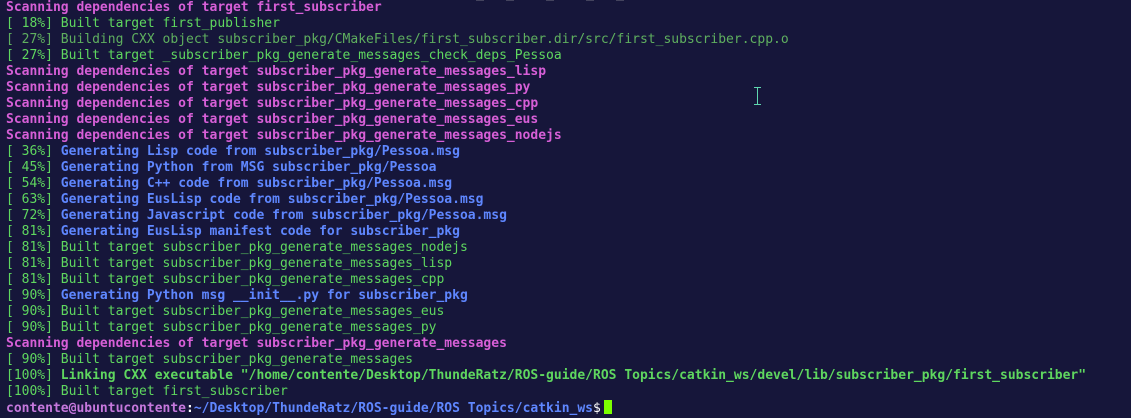 The width and height of the screenshot is (1131, 418). What do you see at coordinates (29, 215) in the screenshot?
I see `progress-percent: [ 72%]` at bounding box center [29, 215].